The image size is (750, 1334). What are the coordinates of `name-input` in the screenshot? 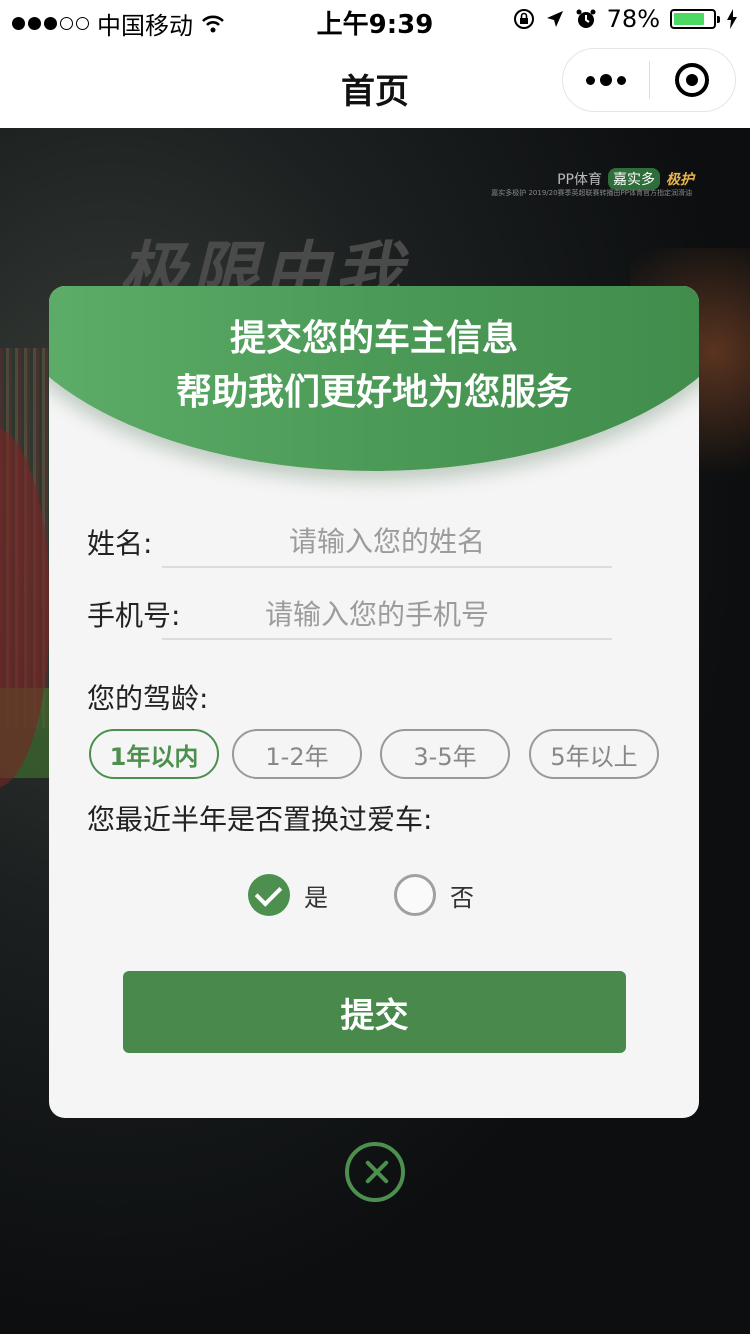 It's located at (387, 541).